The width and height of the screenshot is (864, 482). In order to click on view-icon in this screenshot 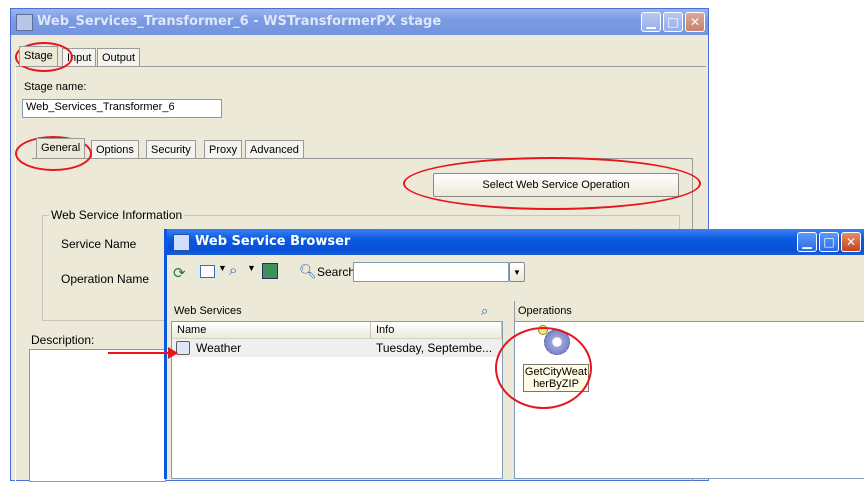, I will do `click(207, 271)`.